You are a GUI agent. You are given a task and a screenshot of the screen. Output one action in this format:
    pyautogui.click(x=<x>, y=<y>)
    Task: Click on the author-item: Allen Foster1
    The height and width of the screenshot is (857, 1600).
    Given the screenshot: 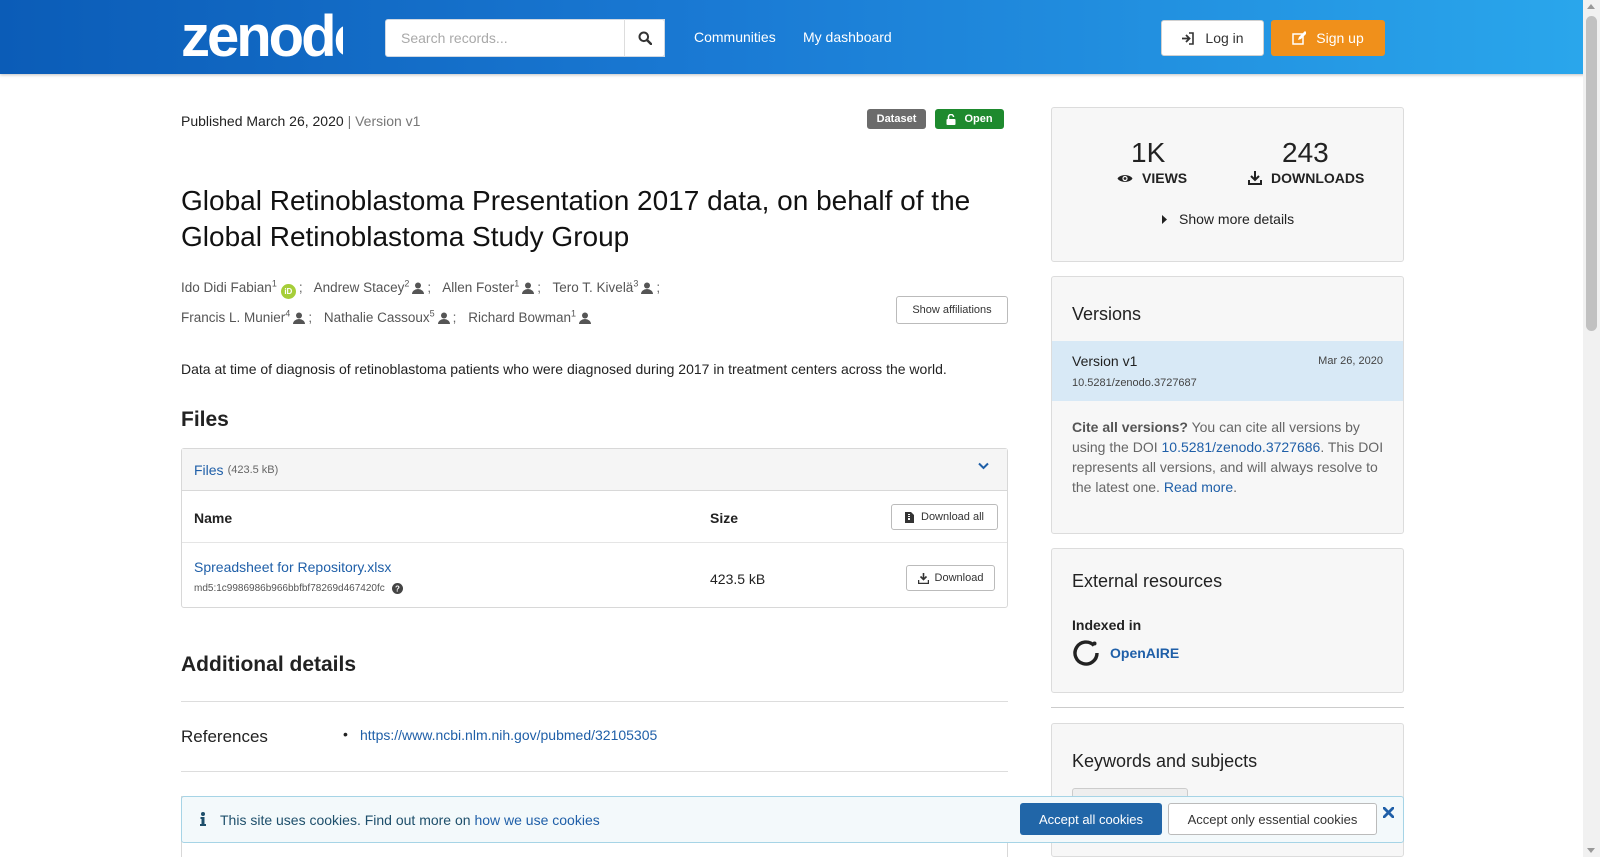 What is the action you would take?
    pyautogui.click(x=488, y=286)
    